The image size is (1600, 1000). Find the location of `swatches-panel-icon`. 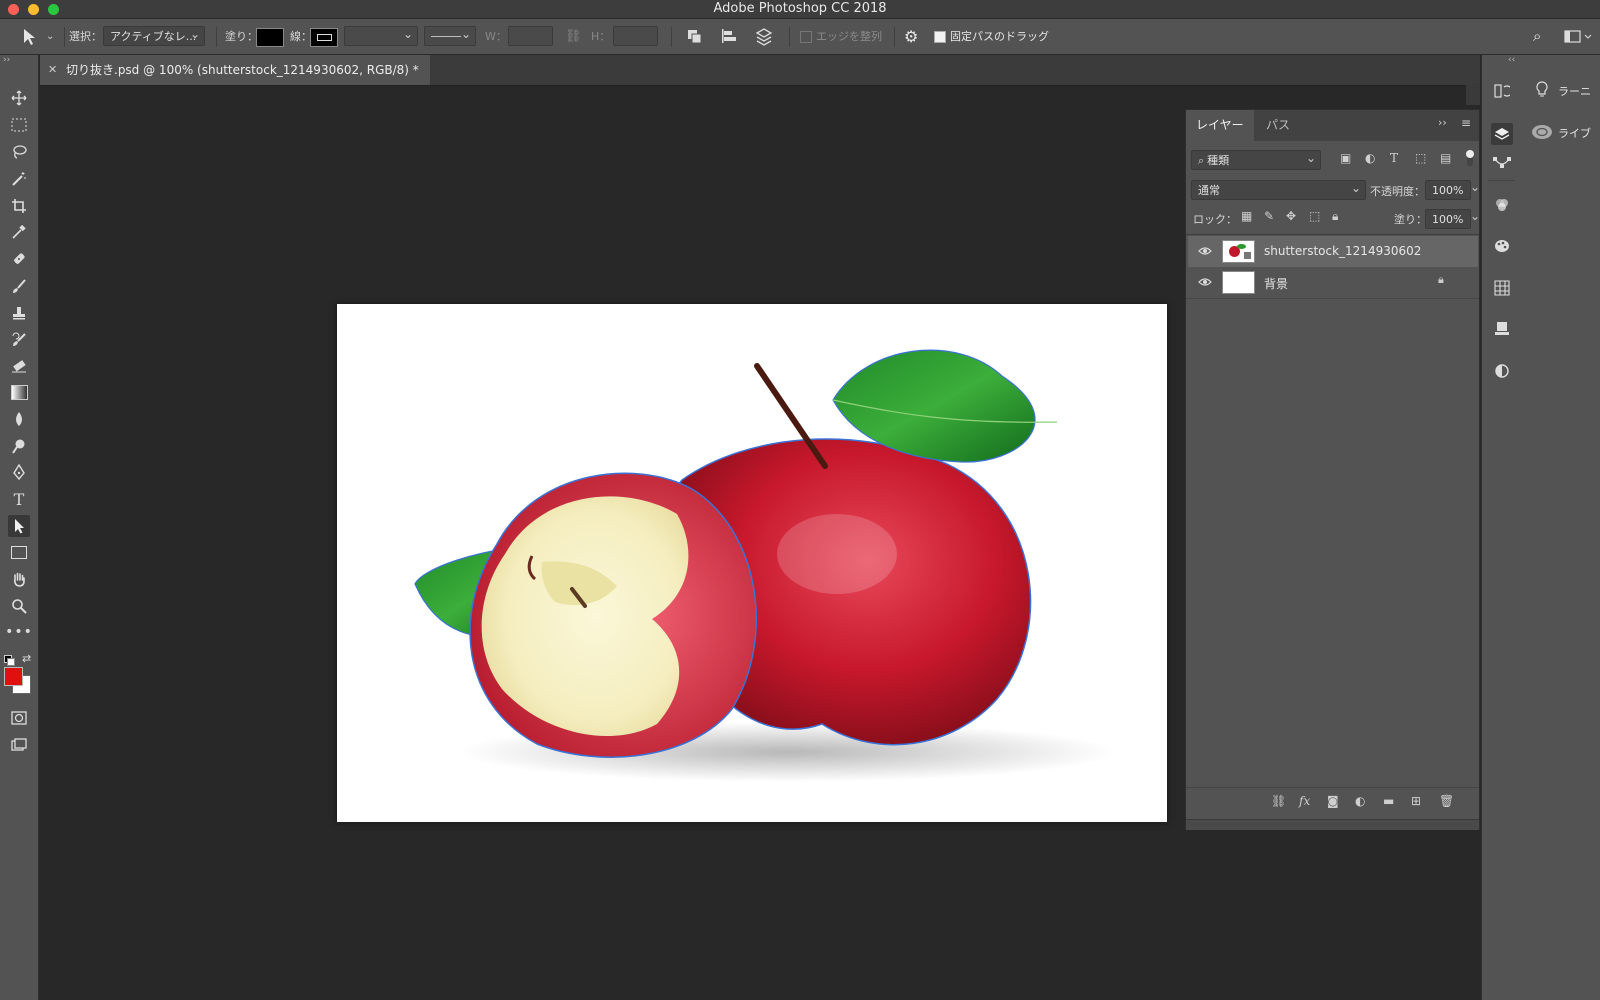

swatches-panel-icon is located at coordinates (1502, 246).